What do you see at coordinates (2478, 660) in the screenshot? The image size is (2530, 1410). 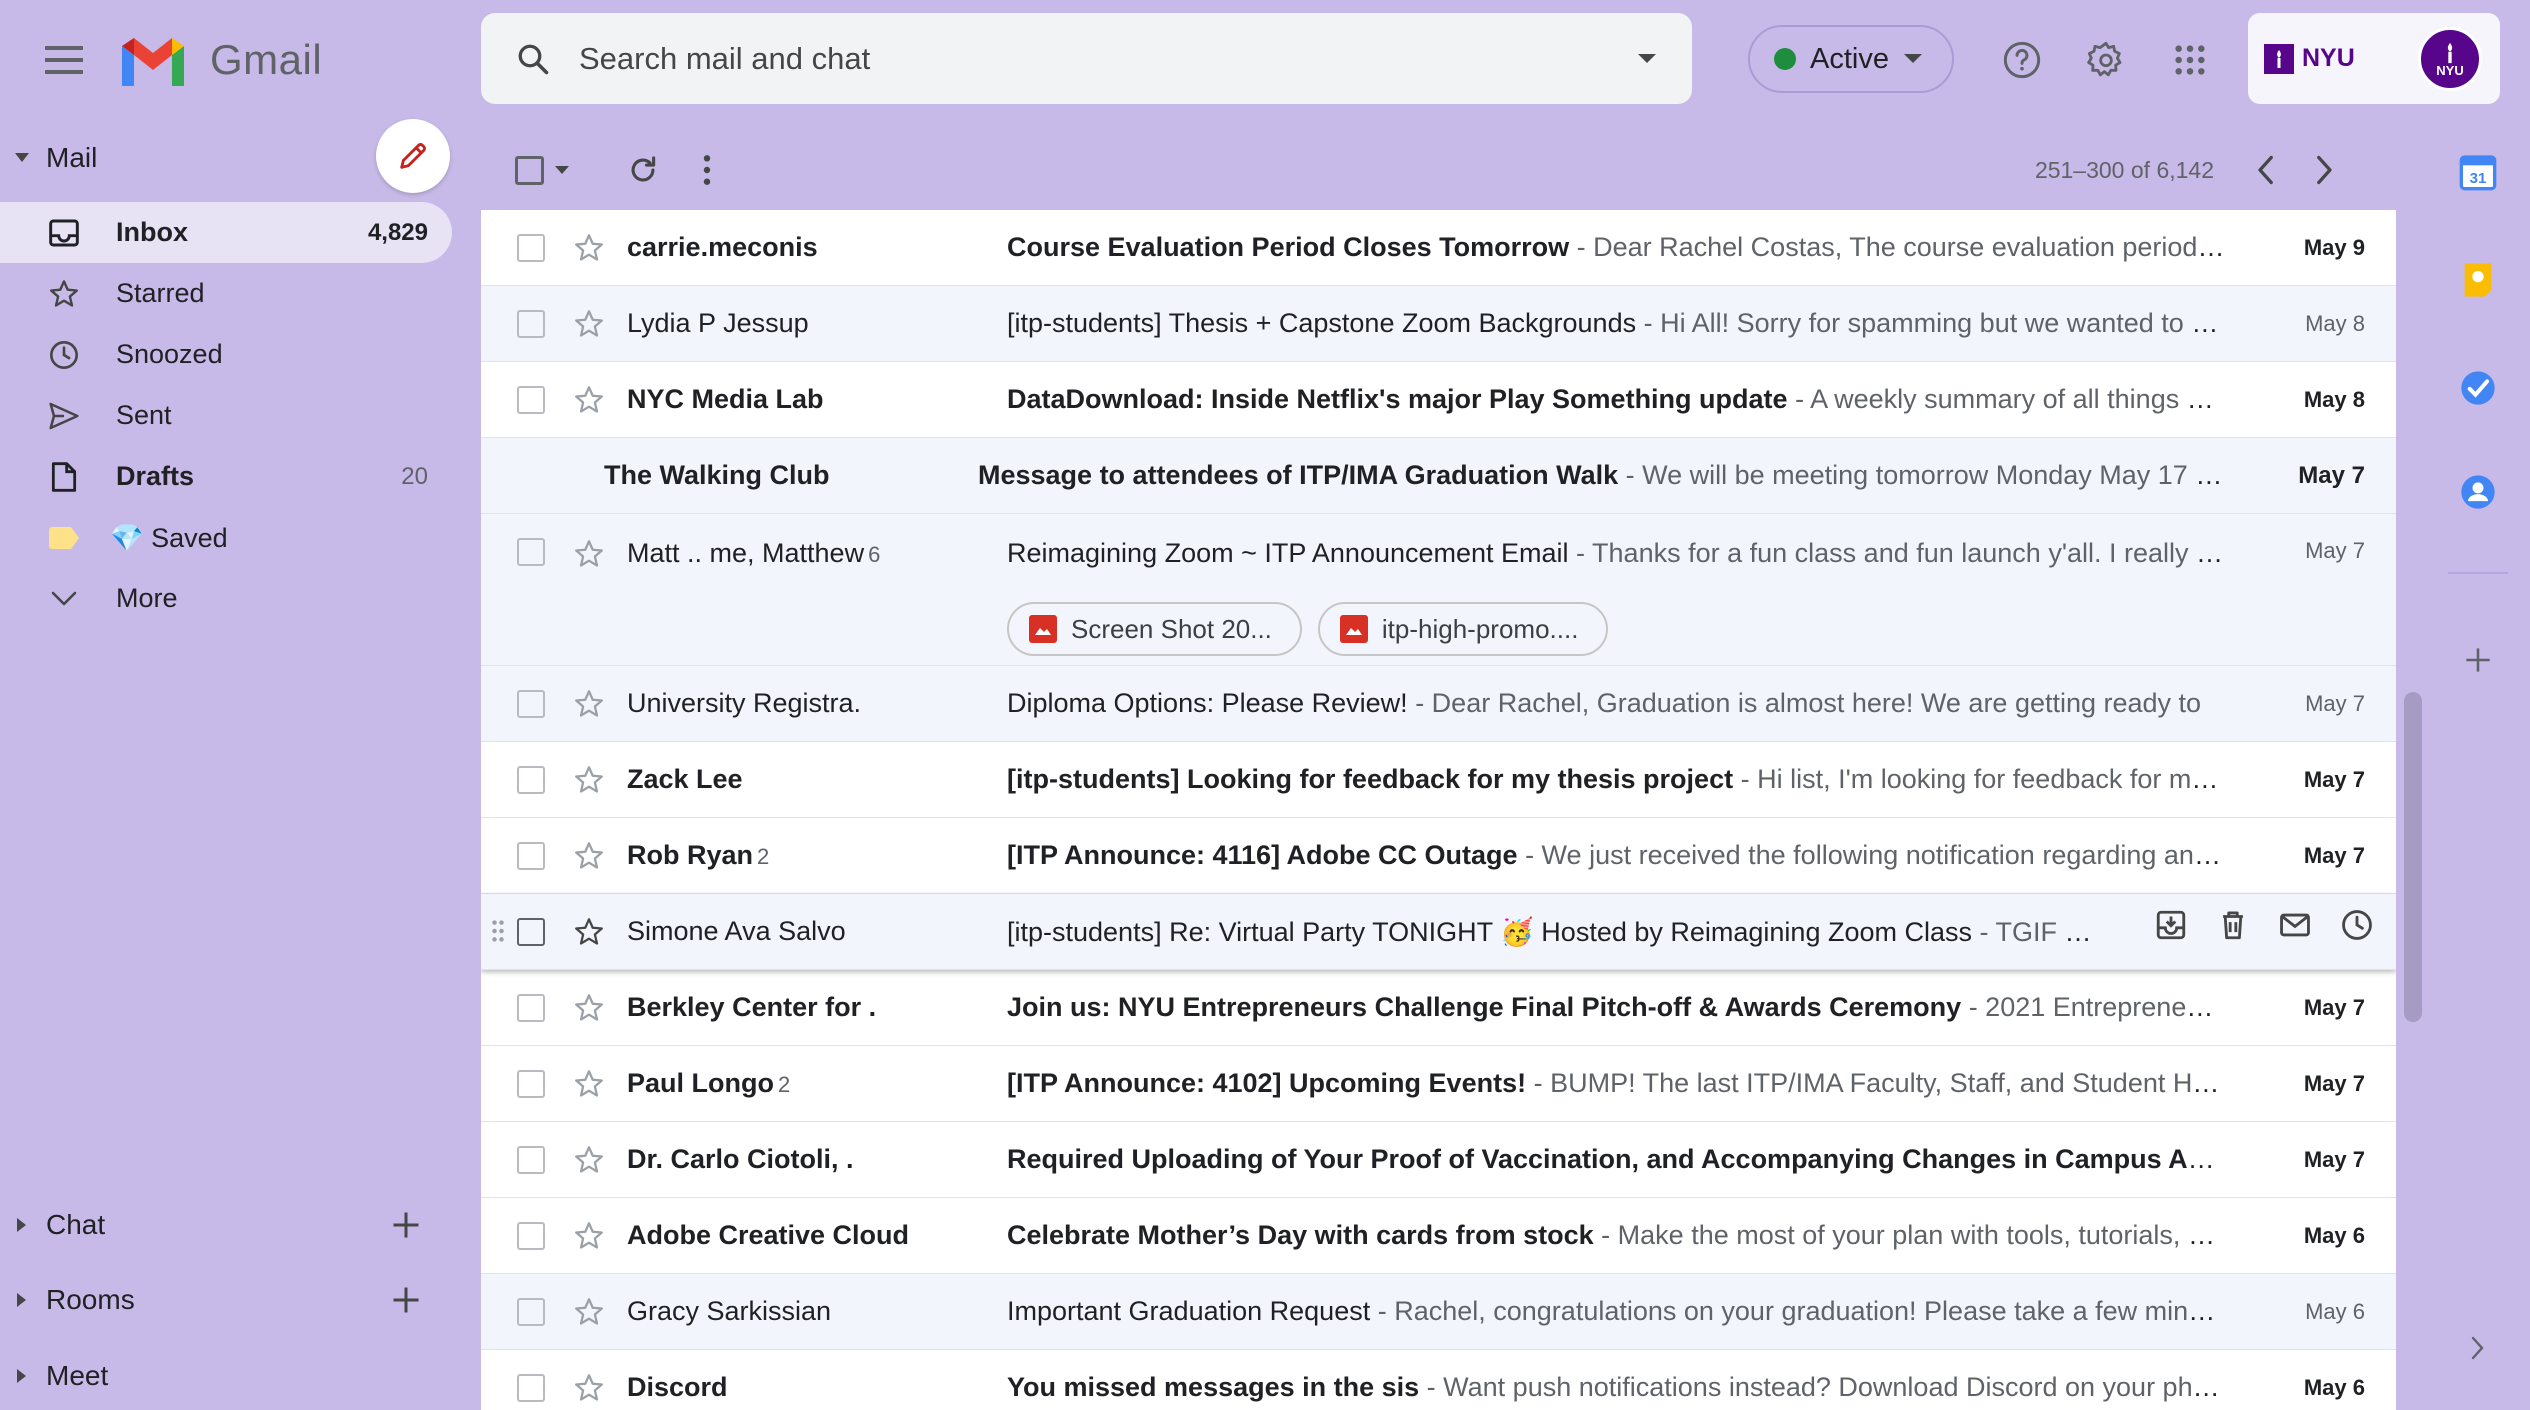 I see `add-addon-plus-icon` at bounding box center [2478, 660].